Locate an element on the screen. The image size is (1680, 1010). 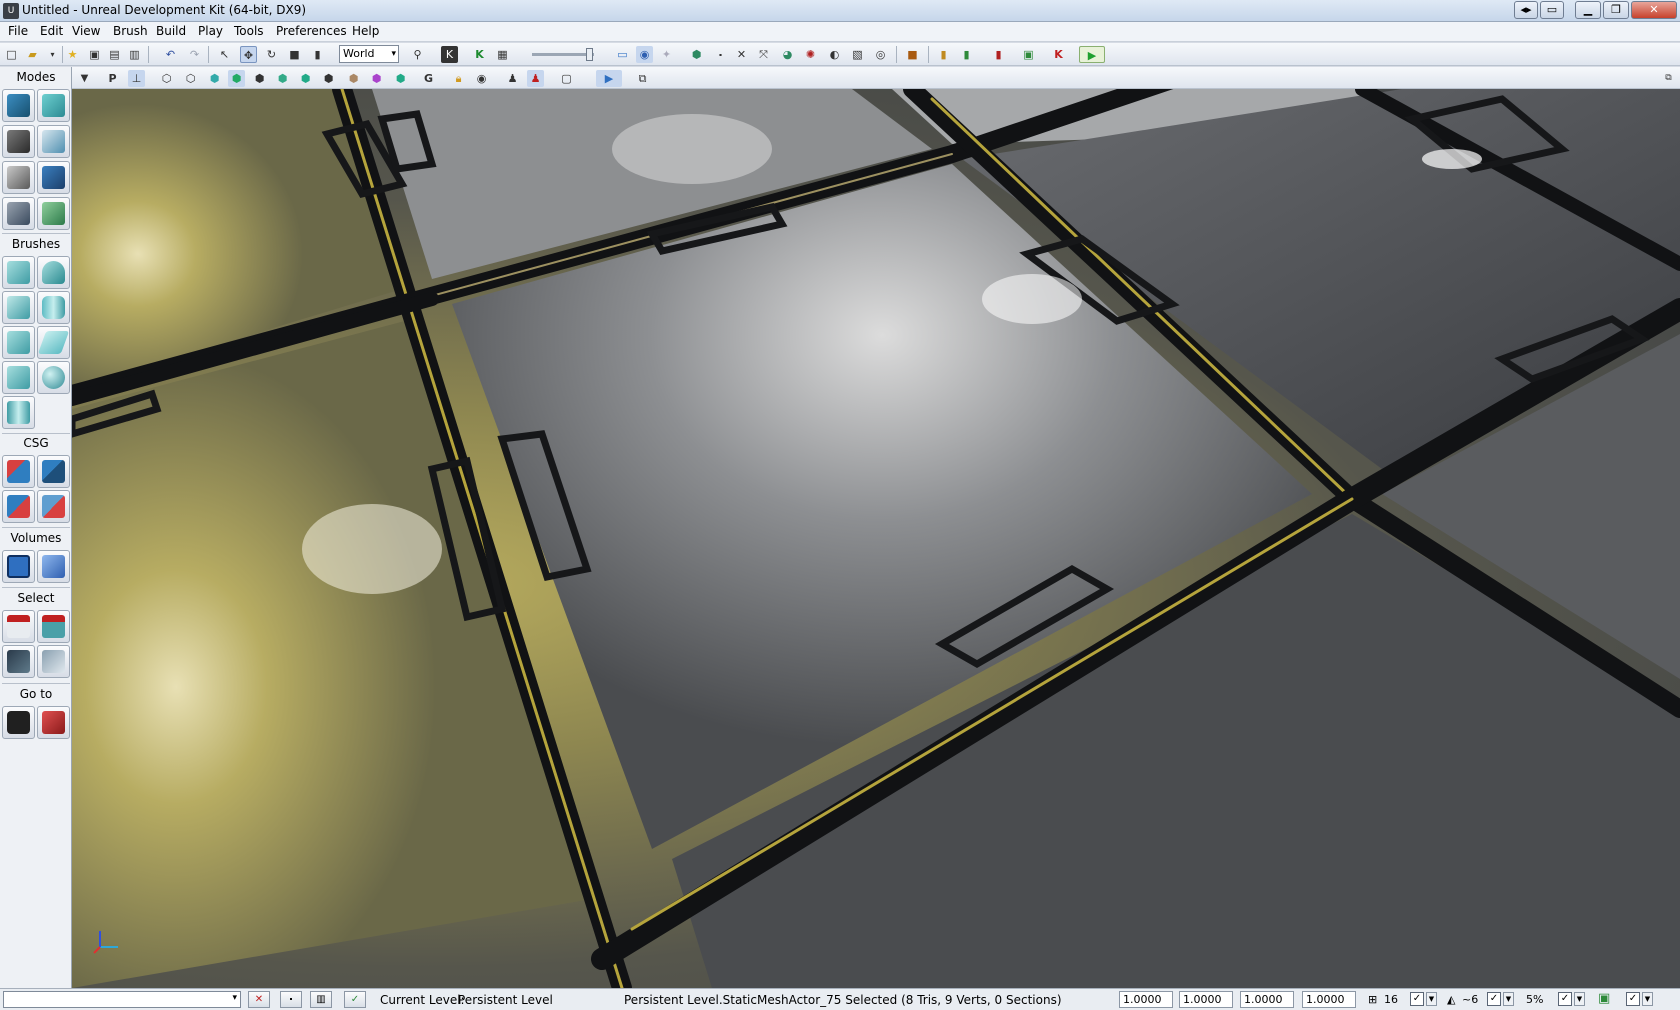
chevron-down-icon: ▾ is located at coordinates (234, 998).